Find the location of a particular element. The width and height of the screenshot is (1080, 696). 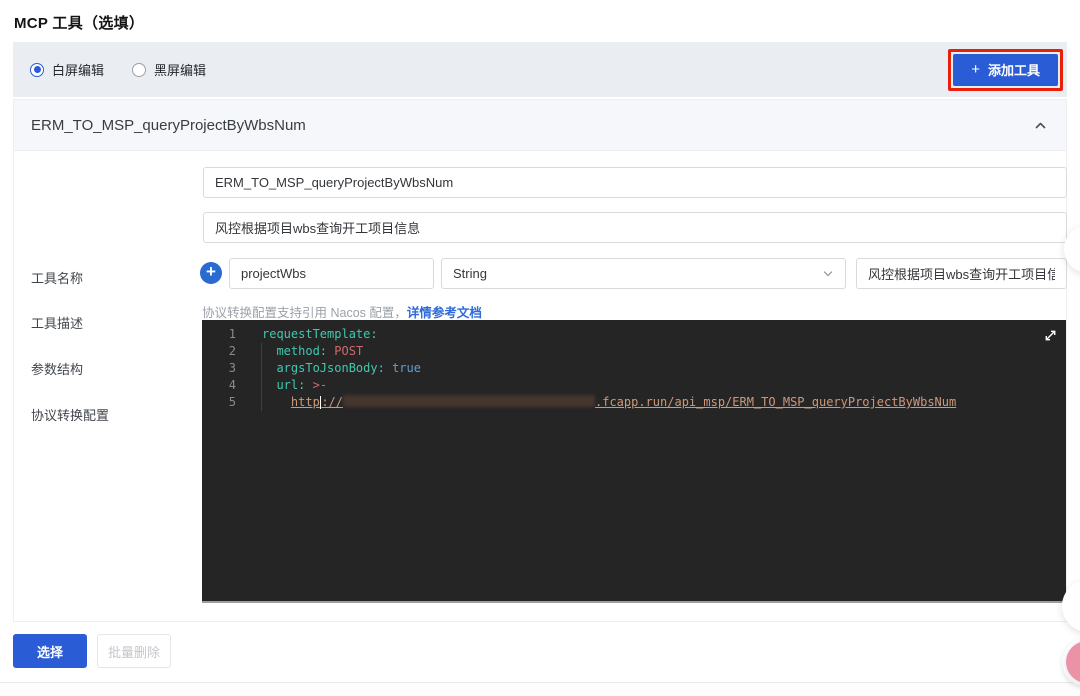

page-title: MCP 工具（选填） is located at coordinates (79, 23).